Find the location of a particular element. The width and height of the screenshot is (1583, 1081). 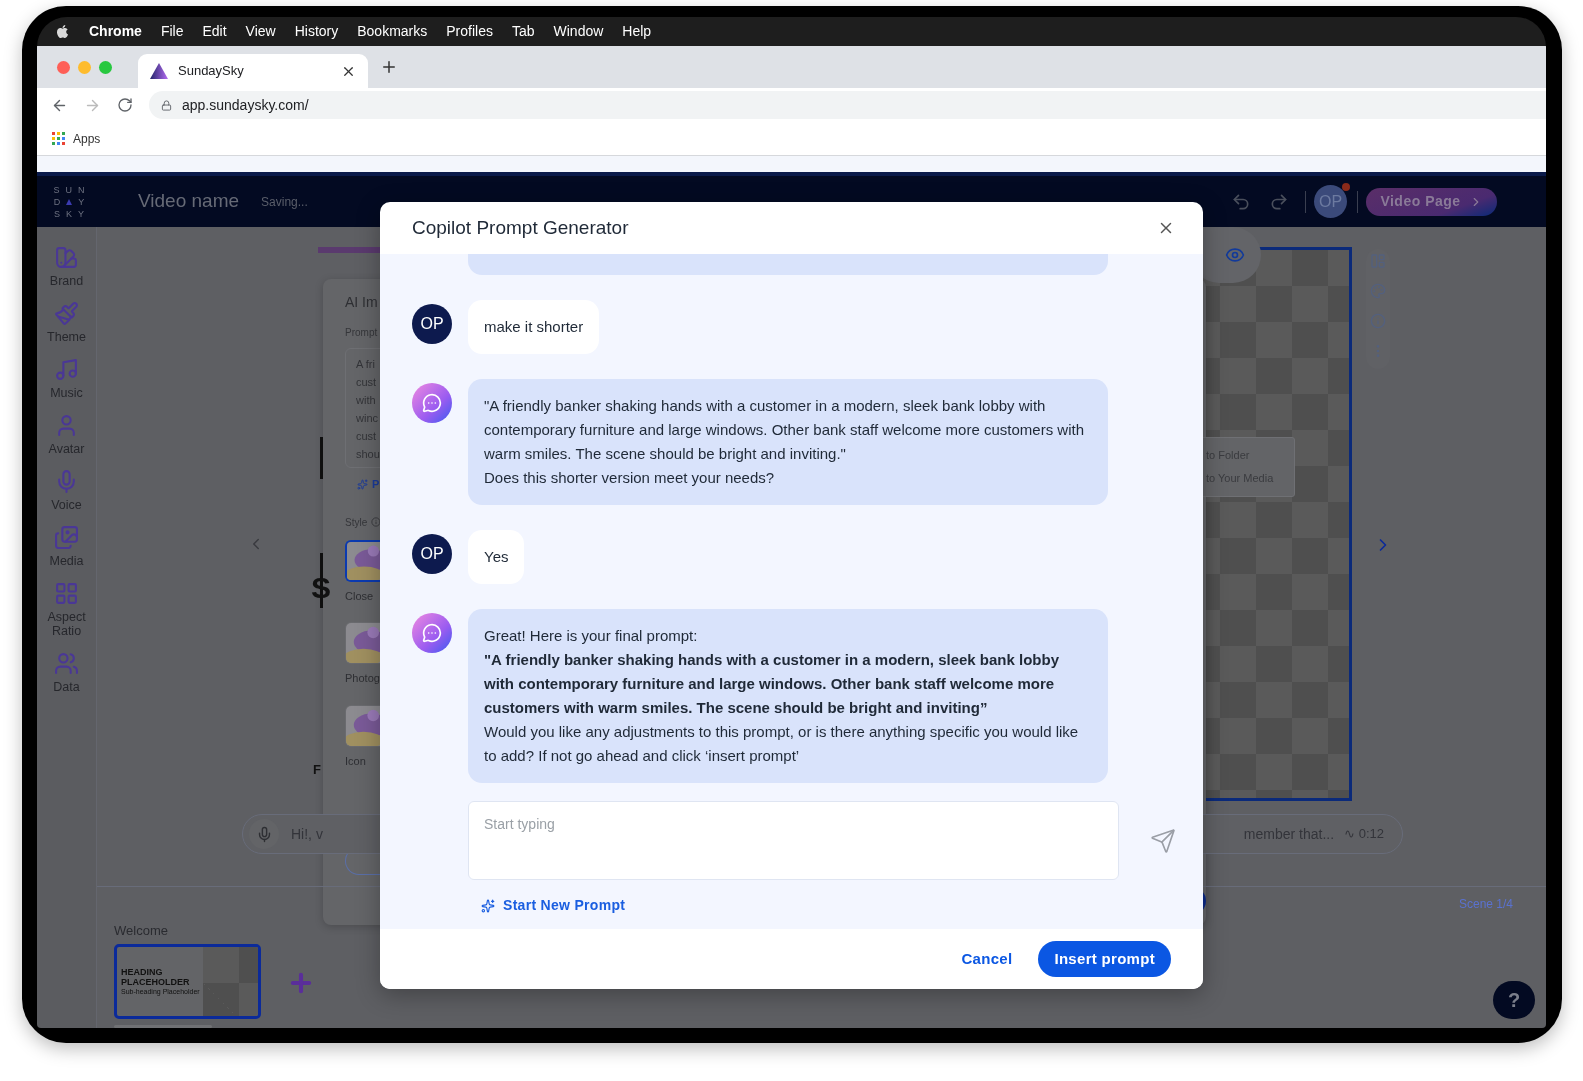

chat-message: Yes is located at coordinates (496, 557).